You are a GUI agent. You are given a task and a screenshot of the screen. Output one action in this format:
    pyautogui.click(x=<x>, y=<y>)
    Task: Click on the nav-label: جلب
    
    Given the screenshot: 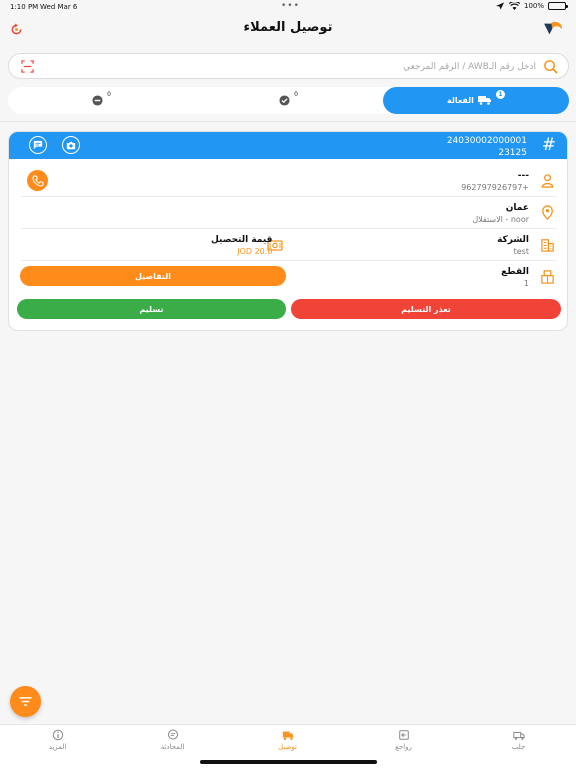 What is the action you would take?
    pyautogui.click(x=518, y=747)
    